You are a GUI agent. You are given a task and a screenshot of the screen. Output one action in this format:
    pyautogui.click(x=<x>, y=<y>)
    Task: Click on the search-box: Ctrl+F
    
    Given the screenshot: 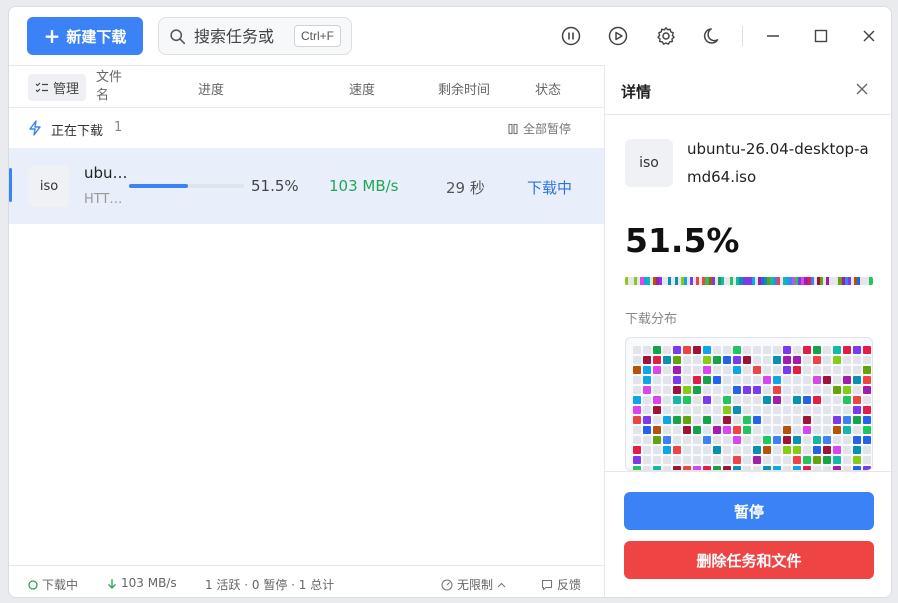 What is the action you would take?
    pyautogui.click(x=255, y=36)
    